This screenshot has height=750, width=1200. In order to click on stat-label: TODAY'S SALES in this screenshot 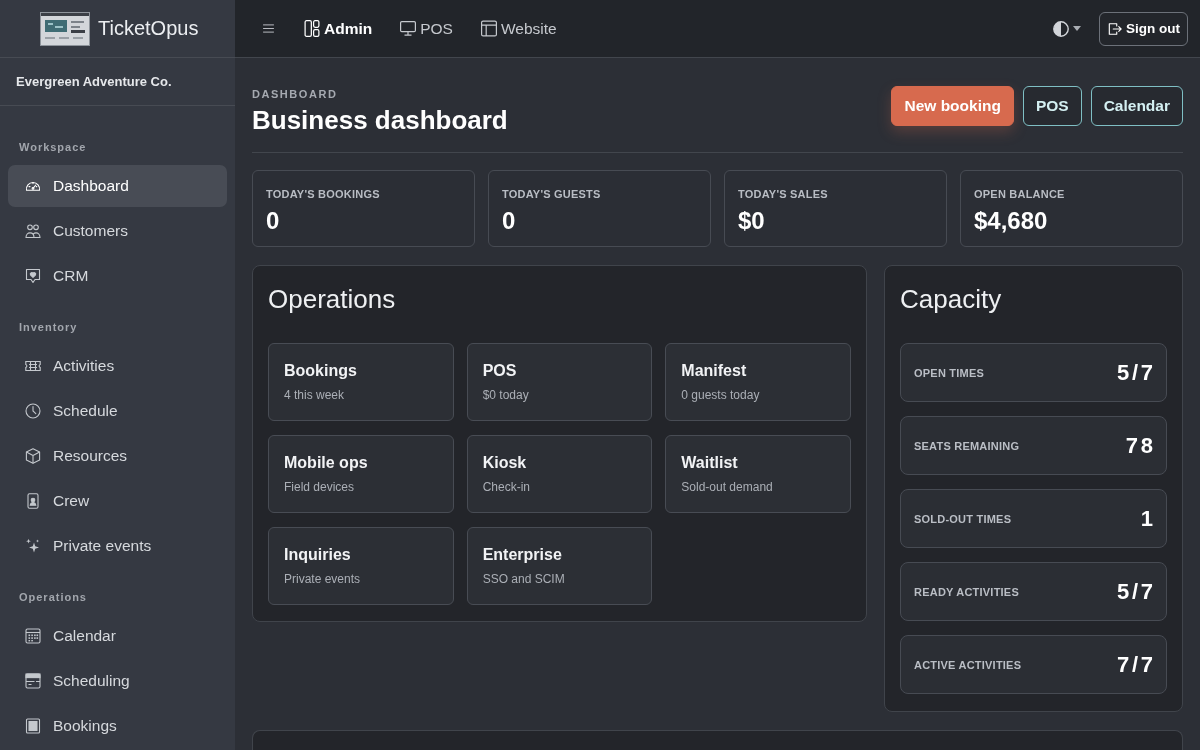, I will do `click(783, 194)`.